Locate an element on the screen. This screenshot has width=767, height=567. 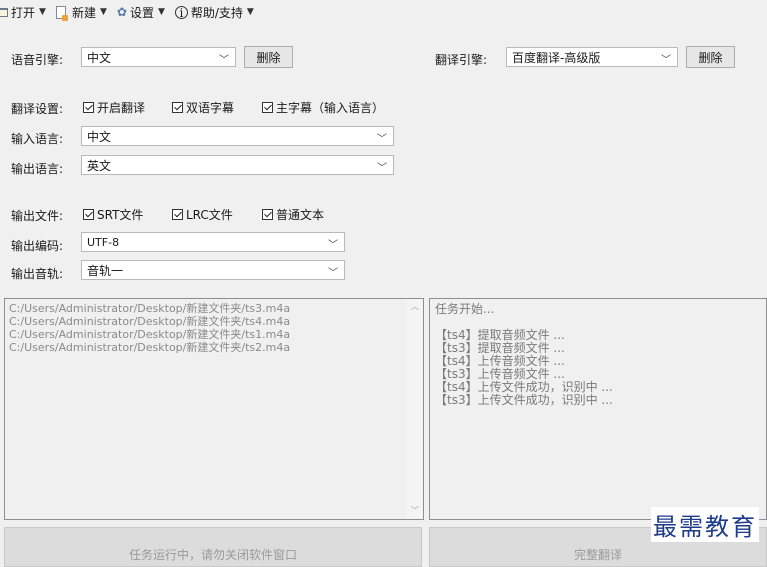
scroll-up-icon: ︿ is located at coordinates (415, 307).